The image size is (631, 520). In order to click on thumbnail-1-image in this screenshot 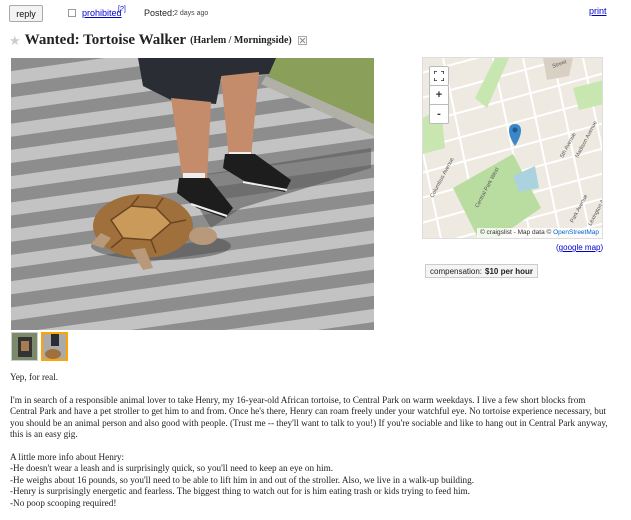, I will do `click(24, 346)`.